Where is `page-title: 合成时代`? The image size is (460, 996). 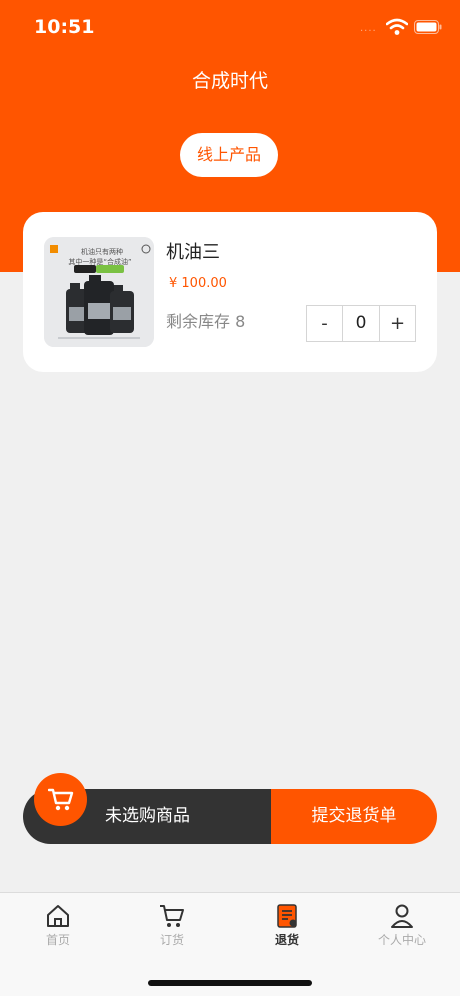
page-title: 合成时代 is located at coordinates (229, 81).